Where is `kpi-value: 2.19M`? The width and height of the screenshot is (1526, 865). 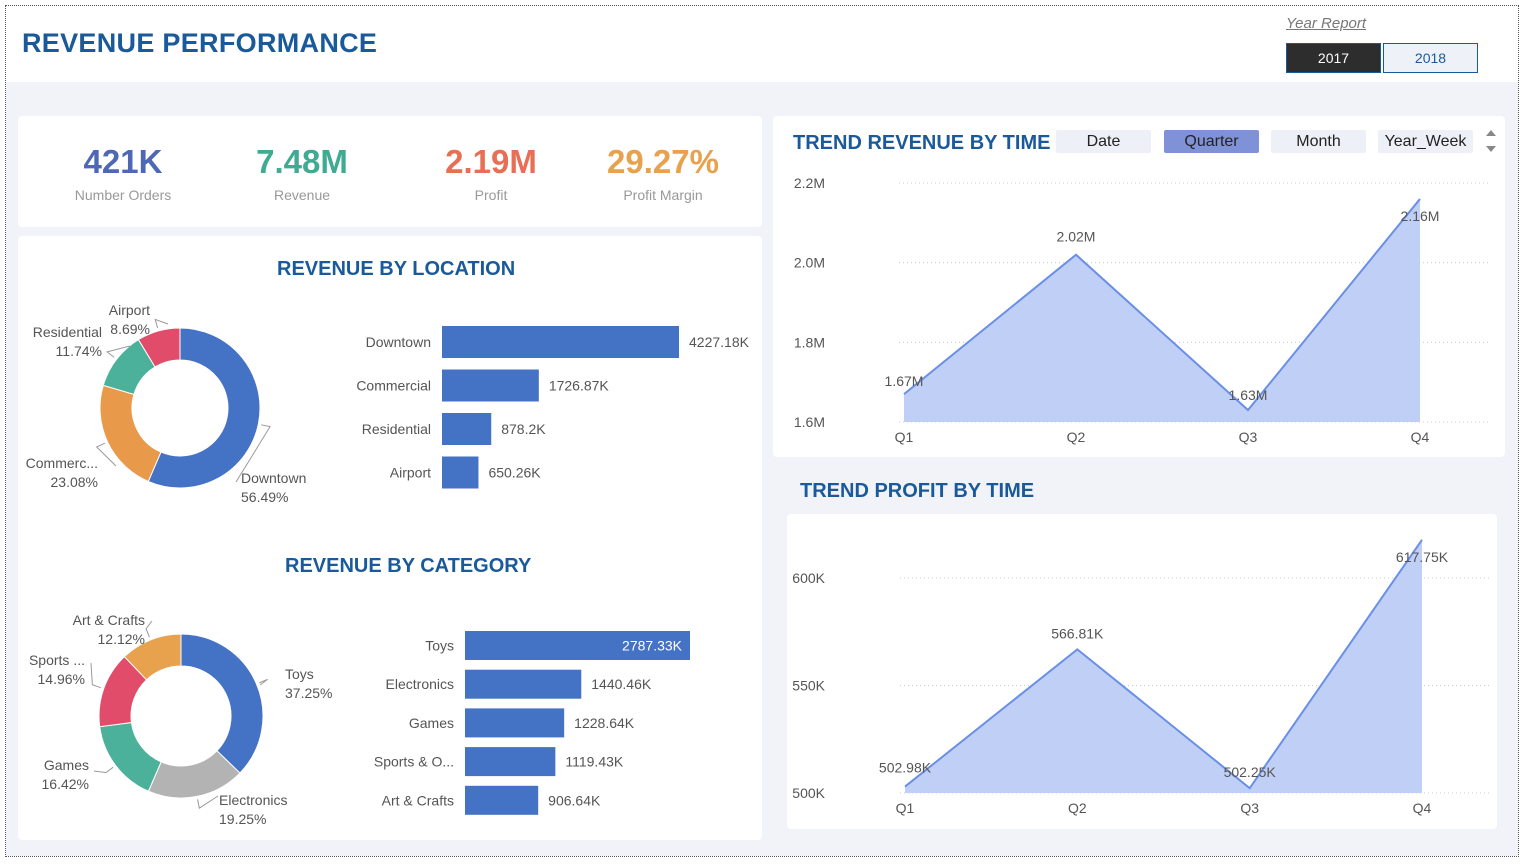
kpi-value: 2.19M is located at coordinates (491, 161).